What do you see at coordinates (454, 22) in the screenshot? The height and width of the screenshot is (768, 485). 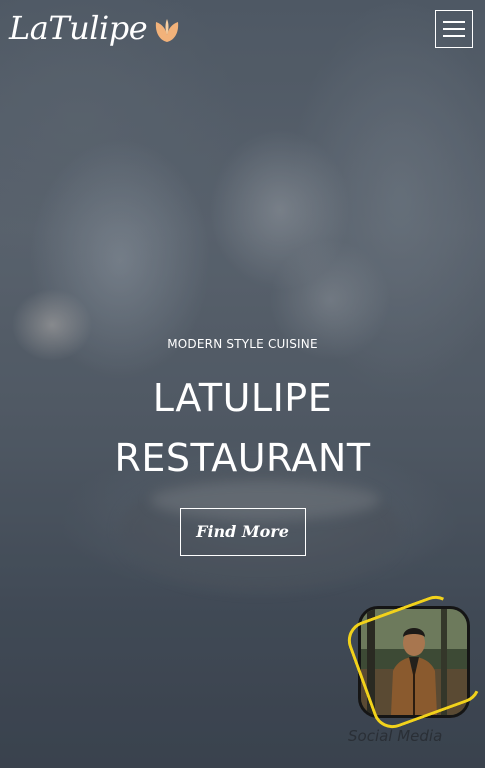 I see `hamburger-menu-icon` at bounding box center [454, 22].